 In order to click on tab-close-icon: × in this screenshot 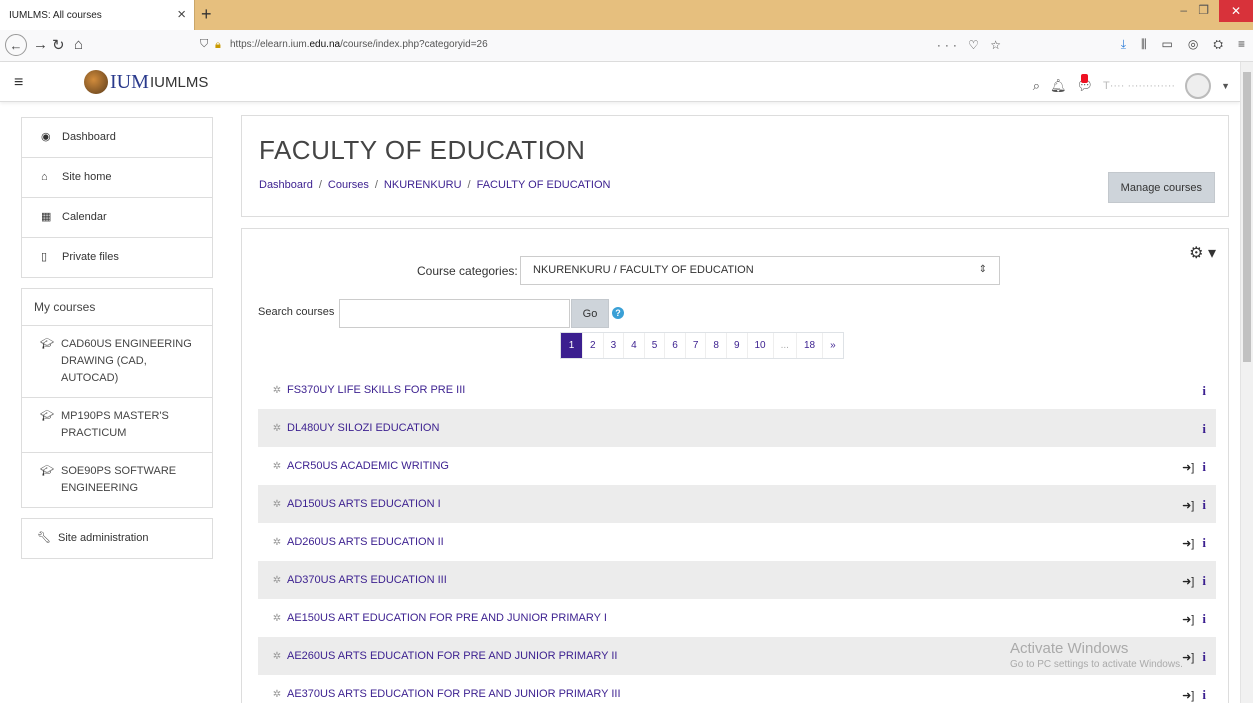, I will do `click(181, 14)`.